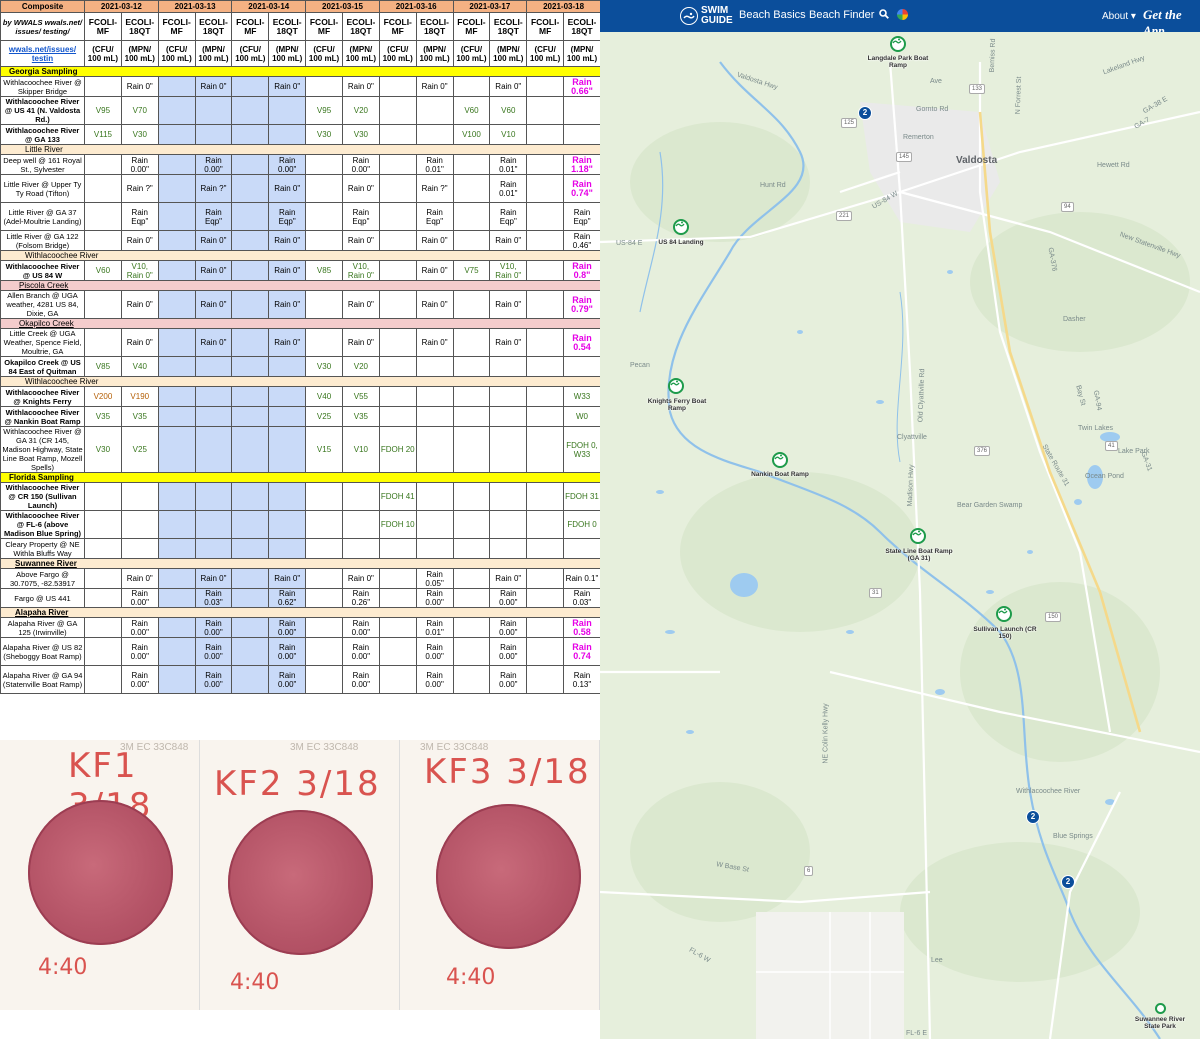  What do you see at coordinates (1115, 16) in the screenshot?
I see `about-label: About` at bounding box center [1115, 16].